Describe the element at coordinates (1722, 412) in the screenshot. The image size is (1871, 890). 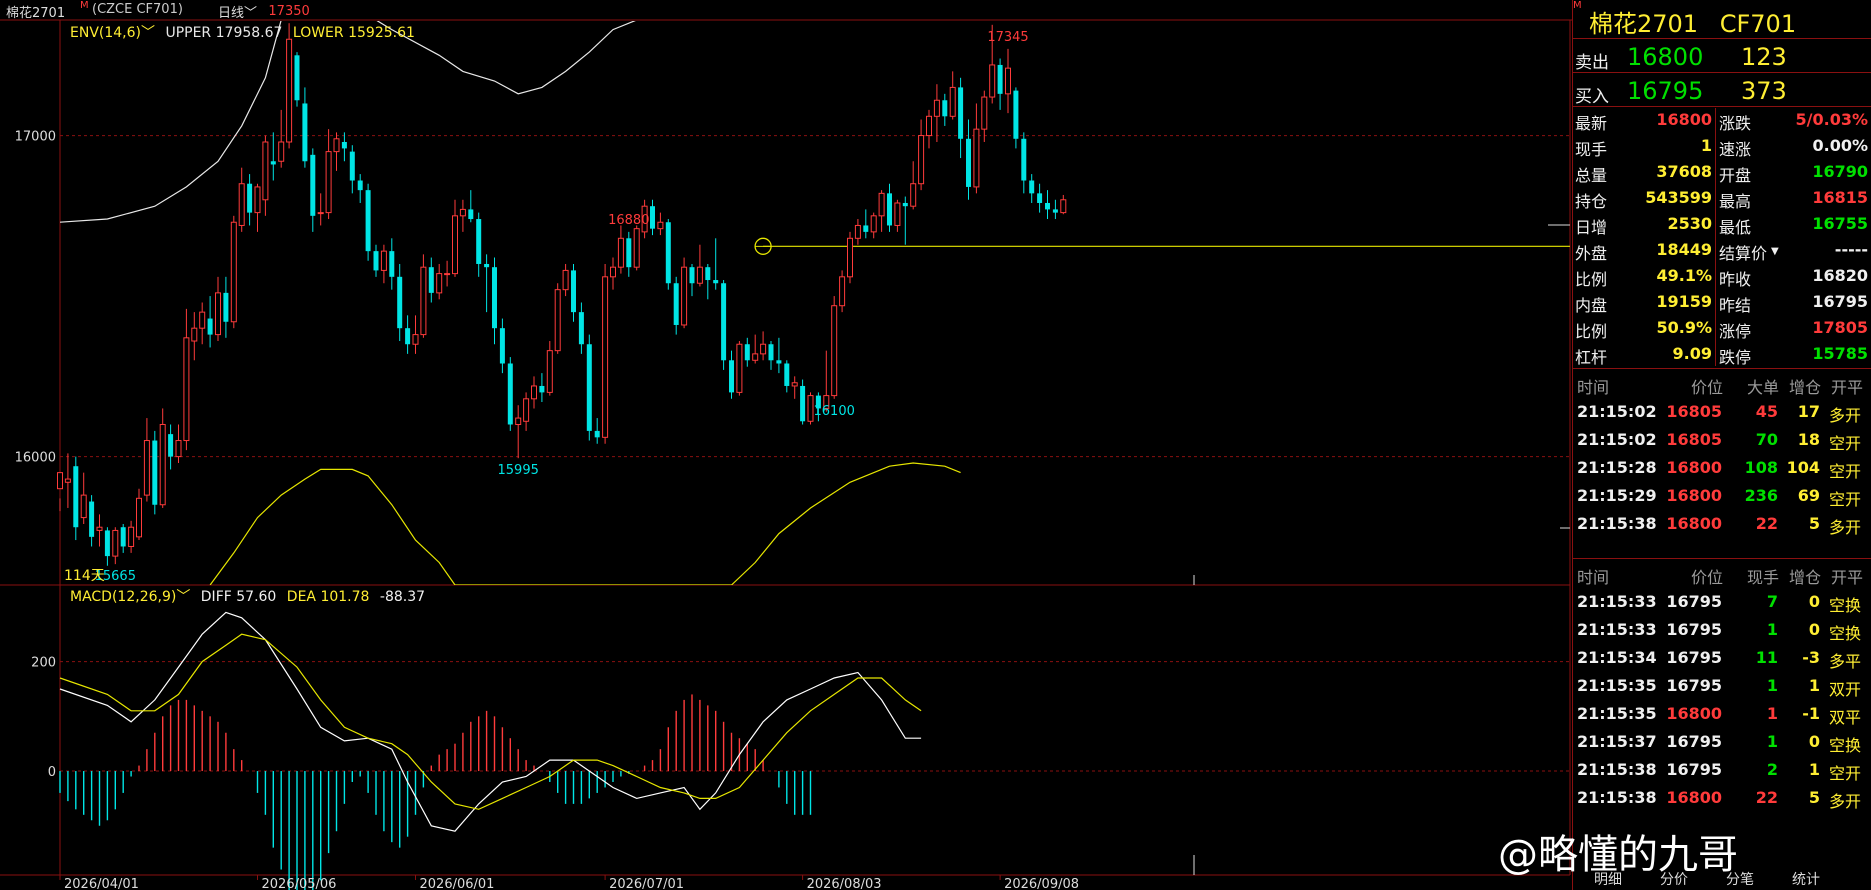
I see `big-trade-row: 21:15:02 16805 45 17 多开` at that location.